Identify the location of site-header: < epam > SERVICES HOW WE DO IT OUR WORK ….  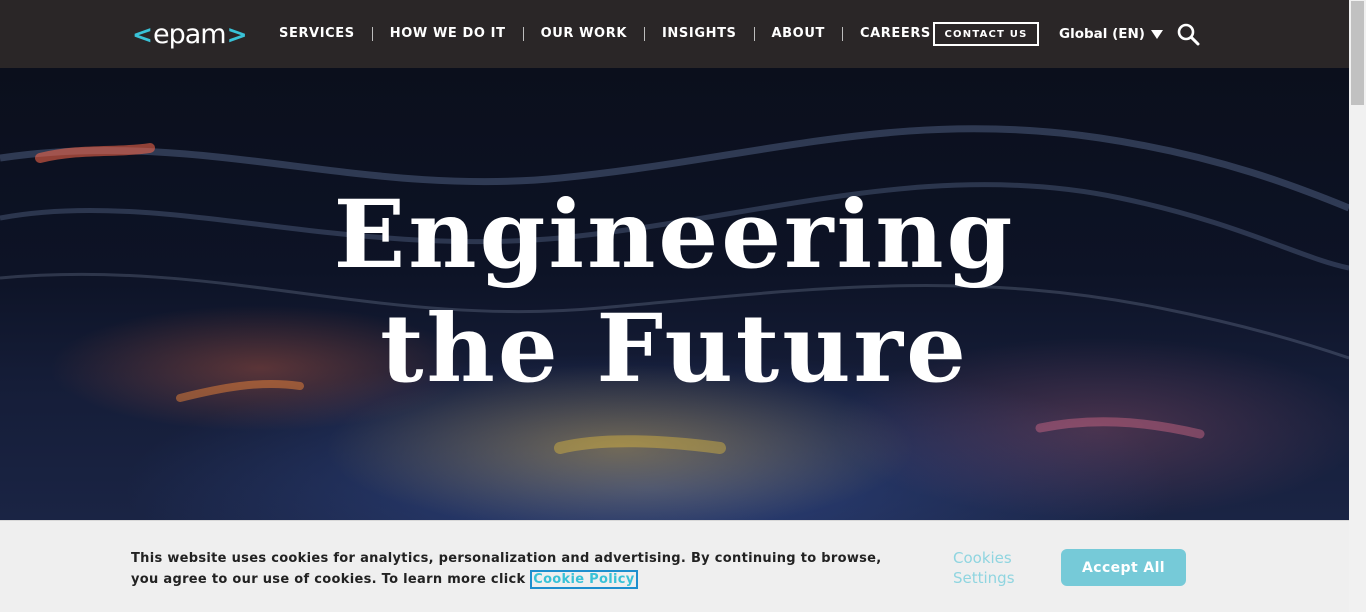
(674, 34).